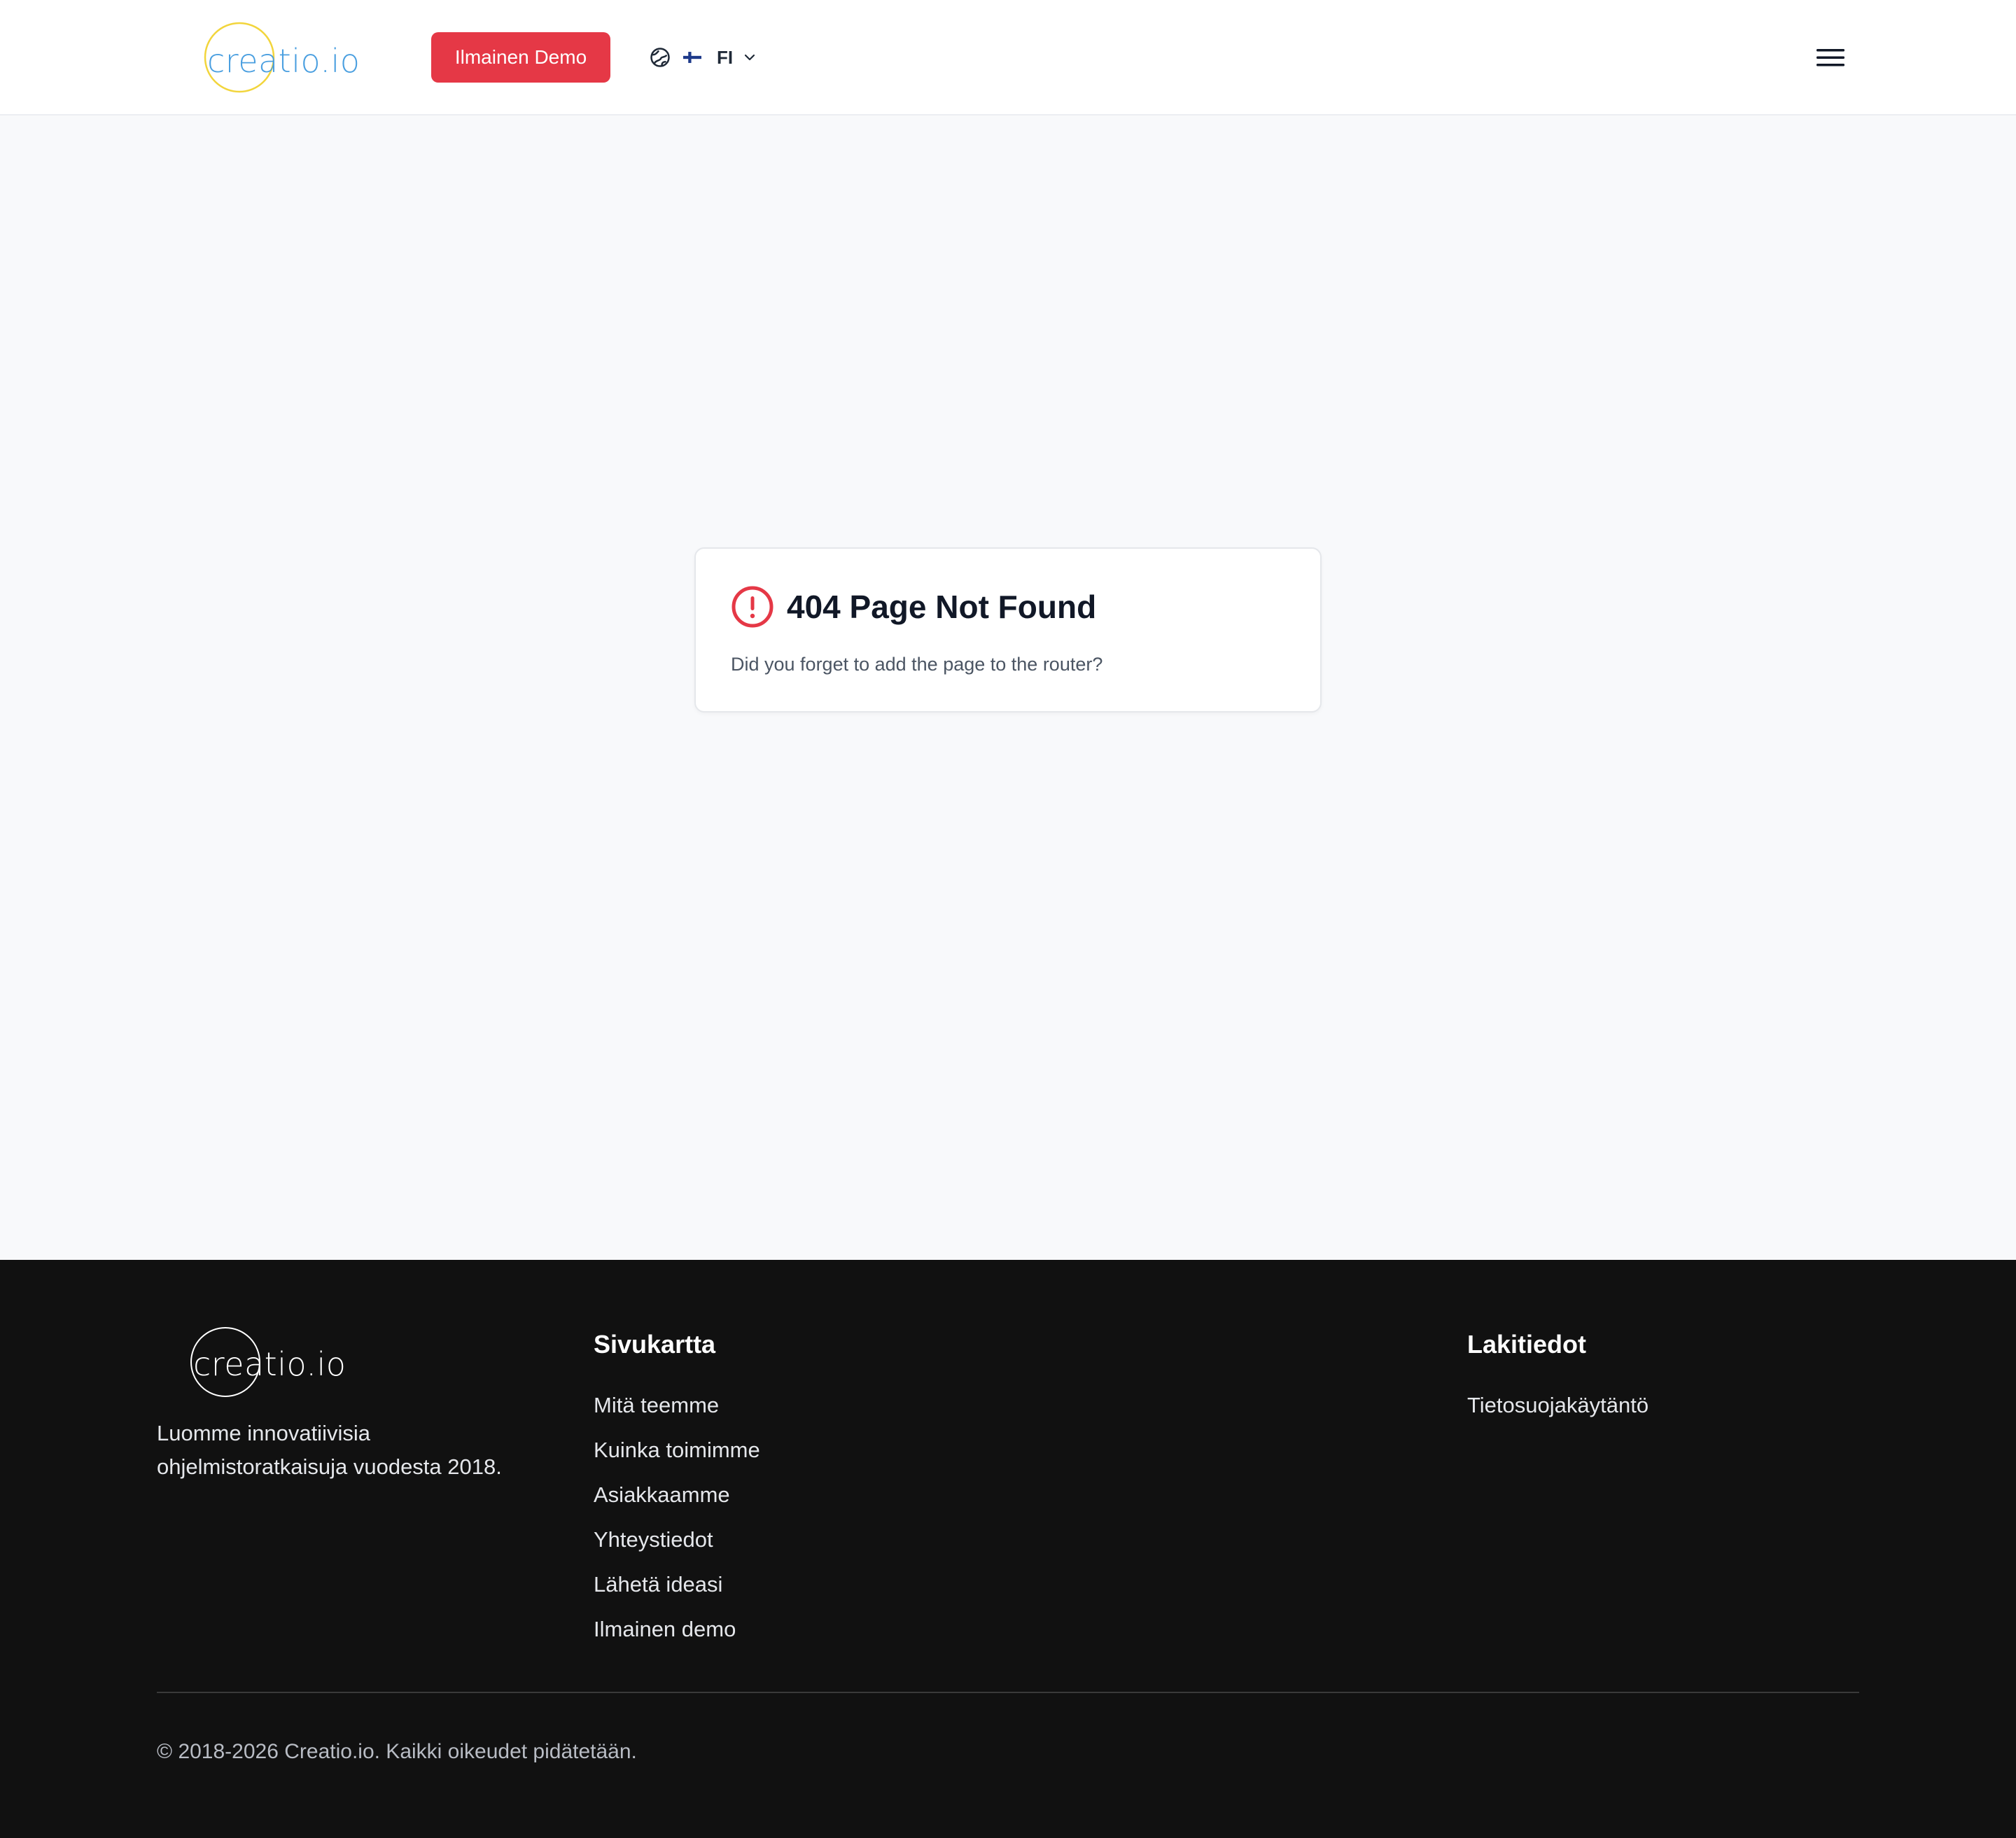 This screenshot has width=2016, height=1838. I want to click on list-item: Kuinka toimimme, so click(677, 1459).